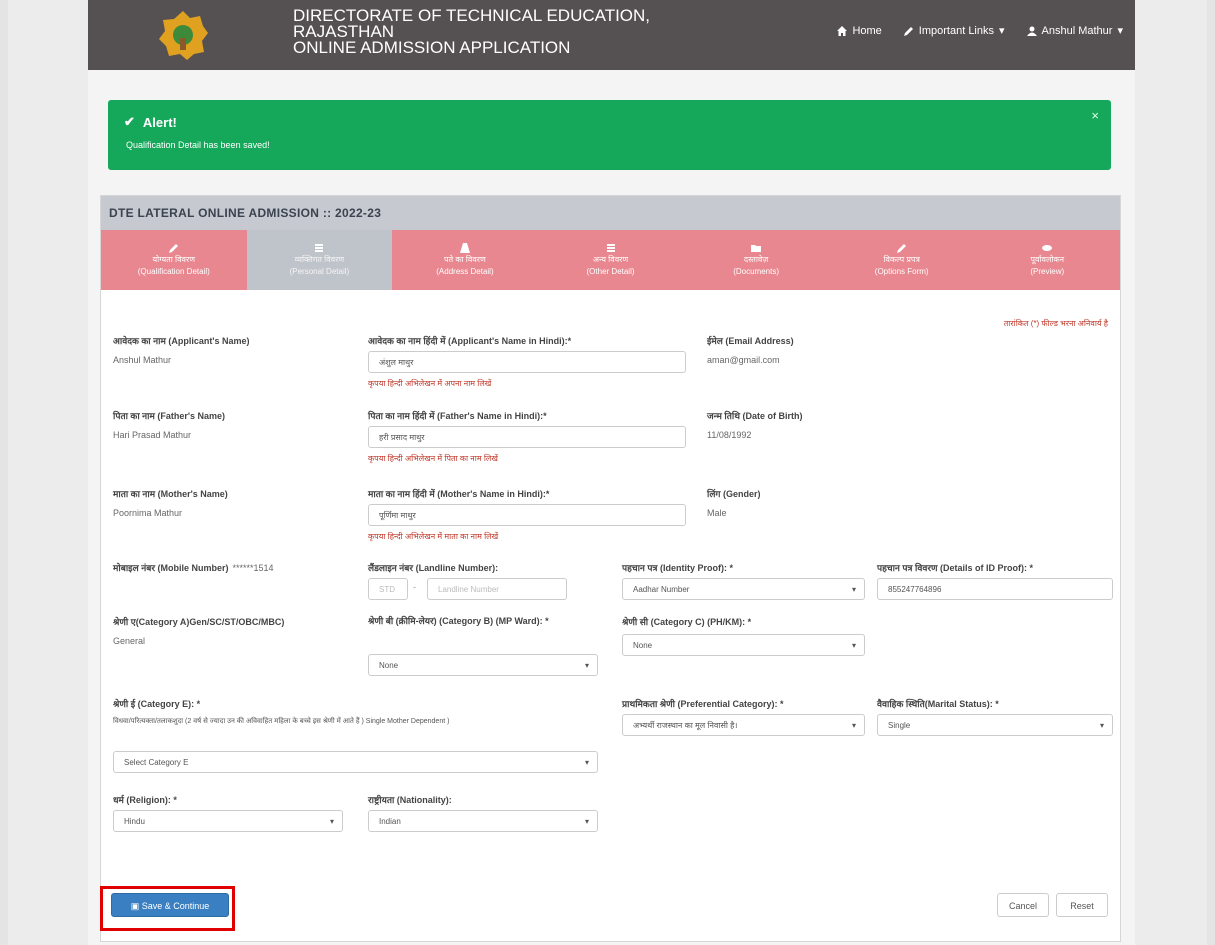 Image resolution: width=1215 pixels, height=945 pixels. Describe the element at coordinates (142, 360) in the screenshot. I see `applicant-name-value: Anshul Mathur` at that location.